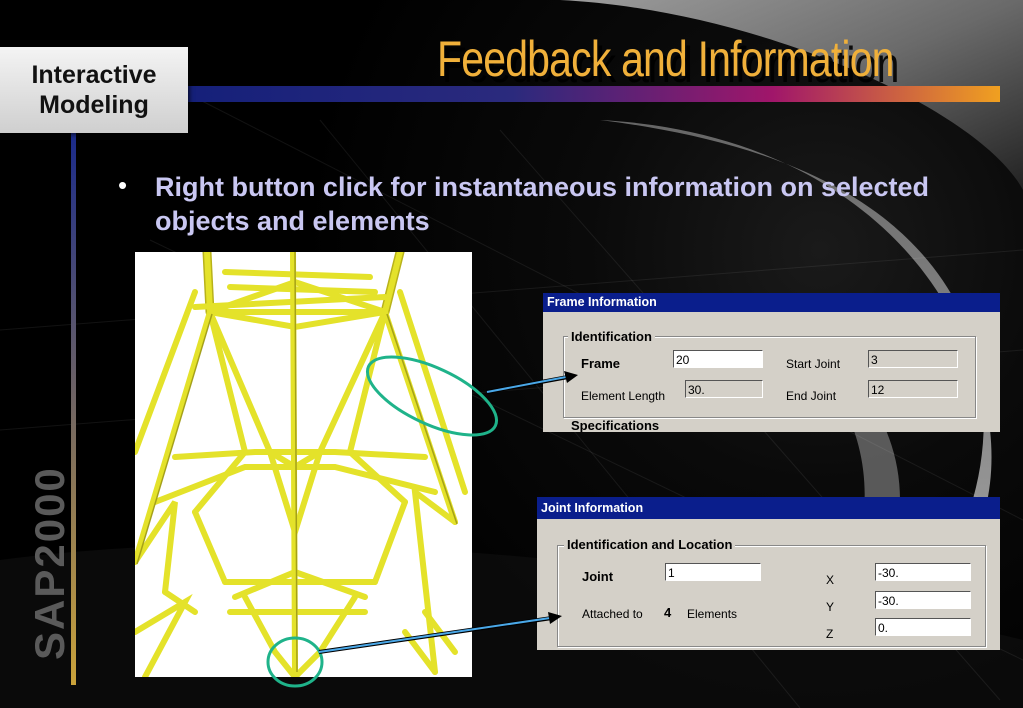 The width and height of the screenshot is (1023, 708). I want to click on frame-pointer-arrow, so click(532, 382).